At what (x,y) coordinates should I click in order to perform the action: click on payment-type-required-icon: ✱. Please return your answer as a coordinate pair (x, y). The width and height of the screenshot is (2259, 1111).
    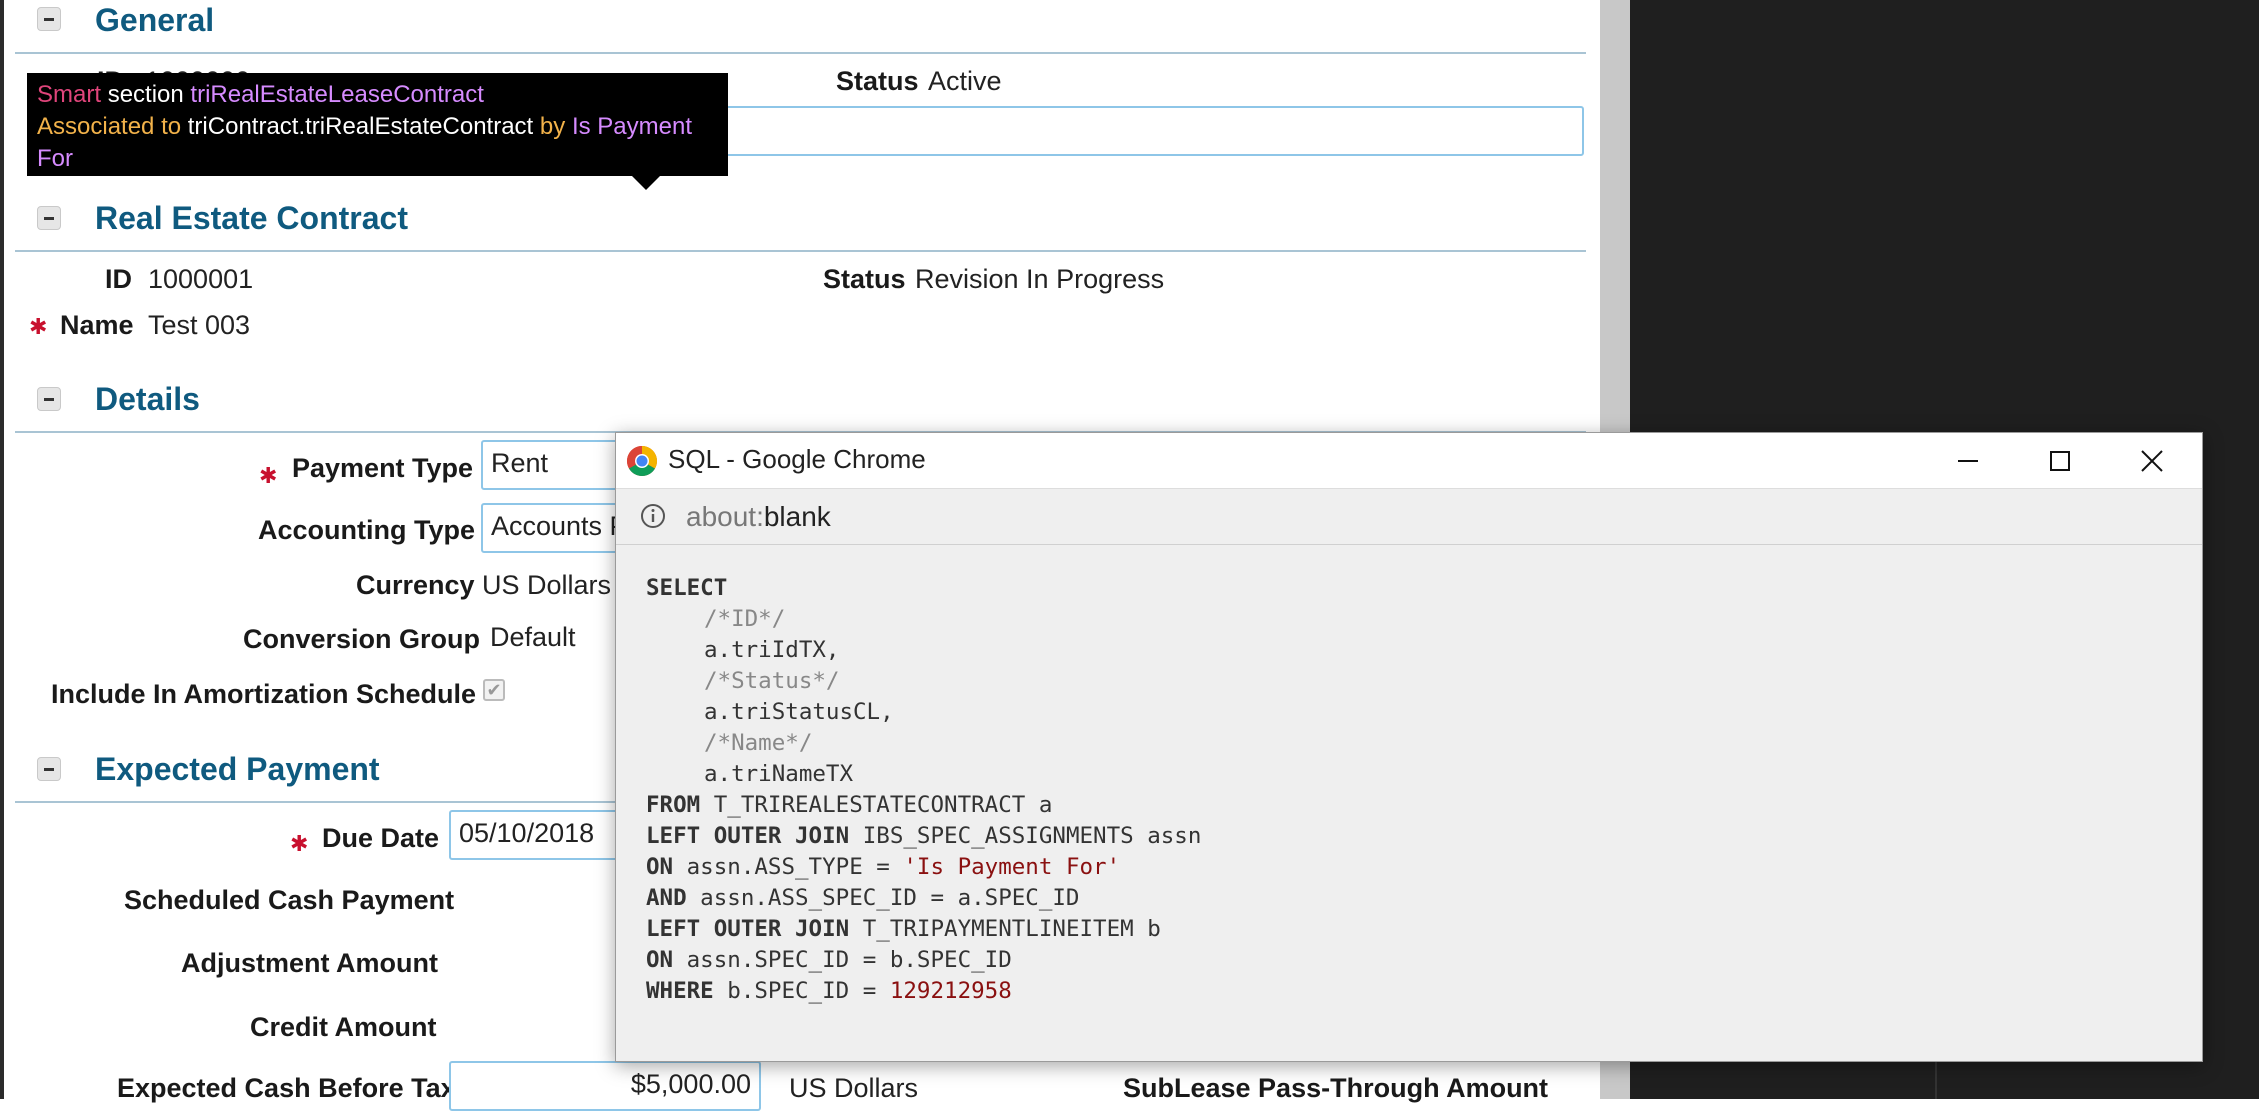
    Looking at the image, I should click on (268, 475).